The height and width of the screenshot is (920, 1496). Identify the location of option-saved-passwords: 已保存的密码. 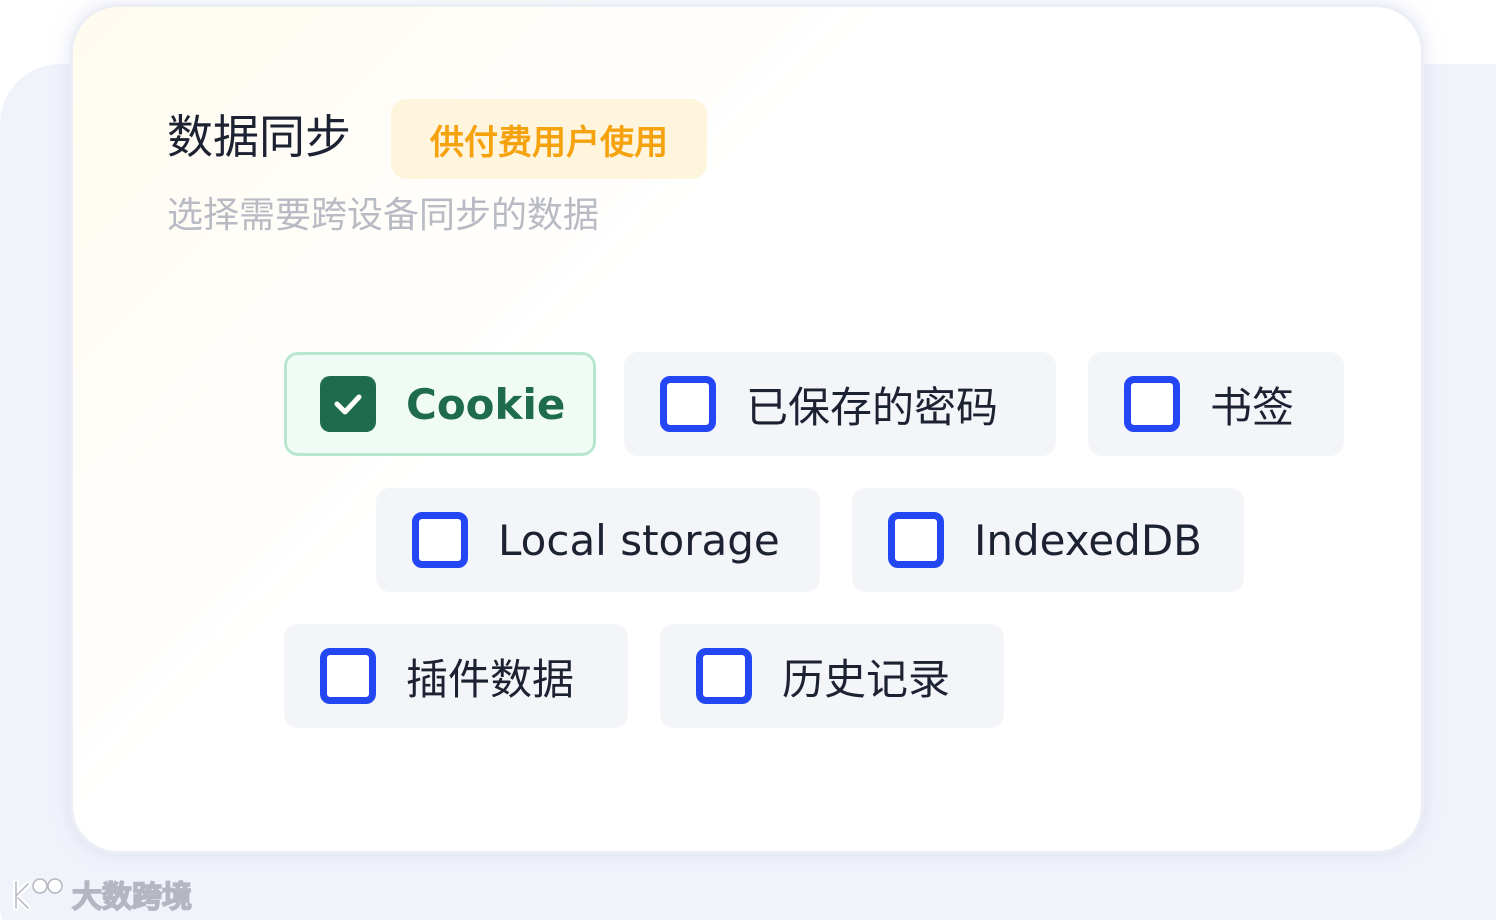
(840, 404).